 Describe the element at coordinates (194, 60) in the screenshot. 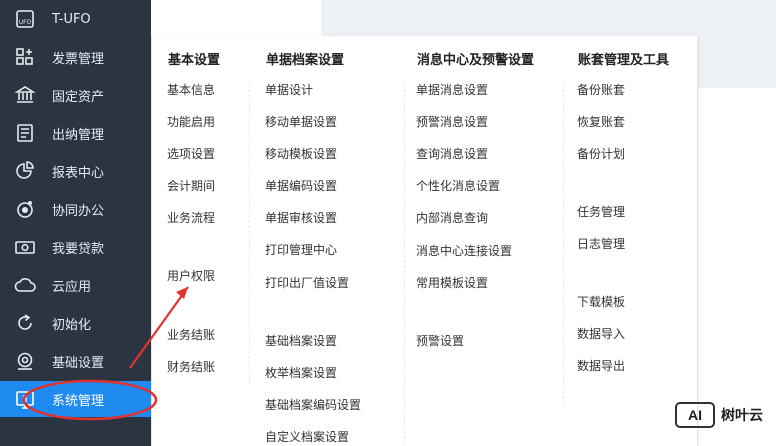

I see `column-title-basic-settings: 基本设置` at that location.